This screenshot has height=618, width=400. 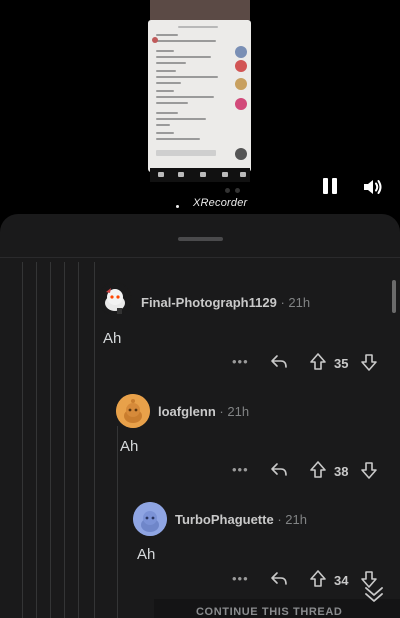 What do you see at coordinates (341, 580) in the screenshot?
I see `vote-score: 34` at bounding box center [341, 580].